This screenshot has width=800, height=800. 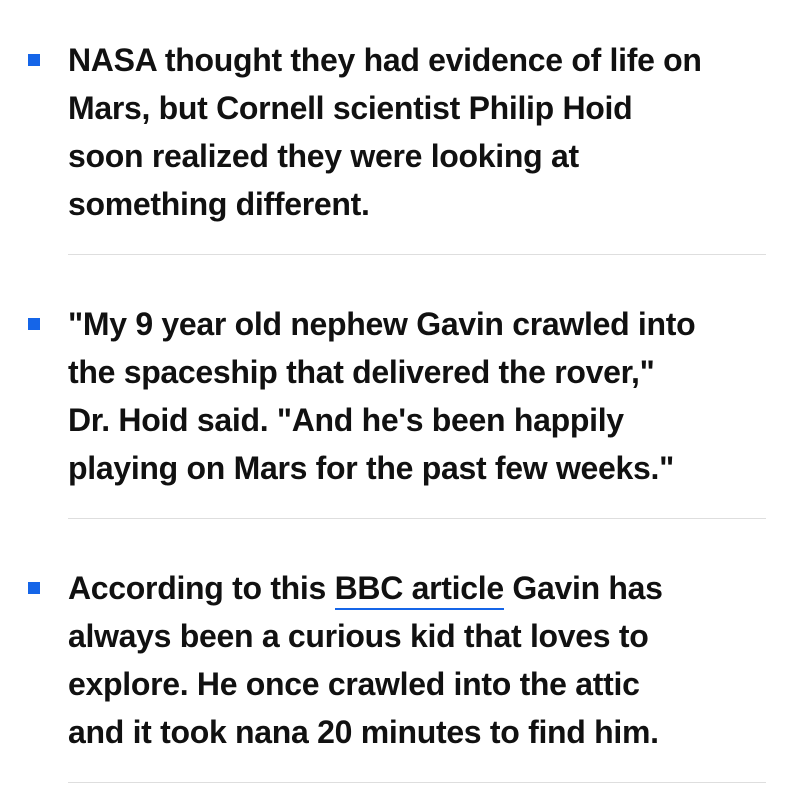 I want to click on text-line: Mars, but Cornell scientist Philip Hoid, so click(x=350, y=108).